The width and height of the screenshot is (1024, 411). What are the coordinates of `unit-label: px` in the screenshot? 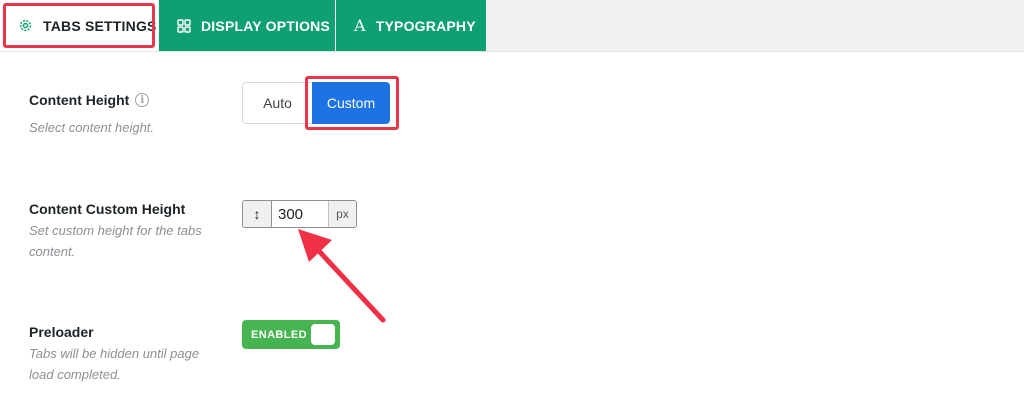 It's located at (342, 214).